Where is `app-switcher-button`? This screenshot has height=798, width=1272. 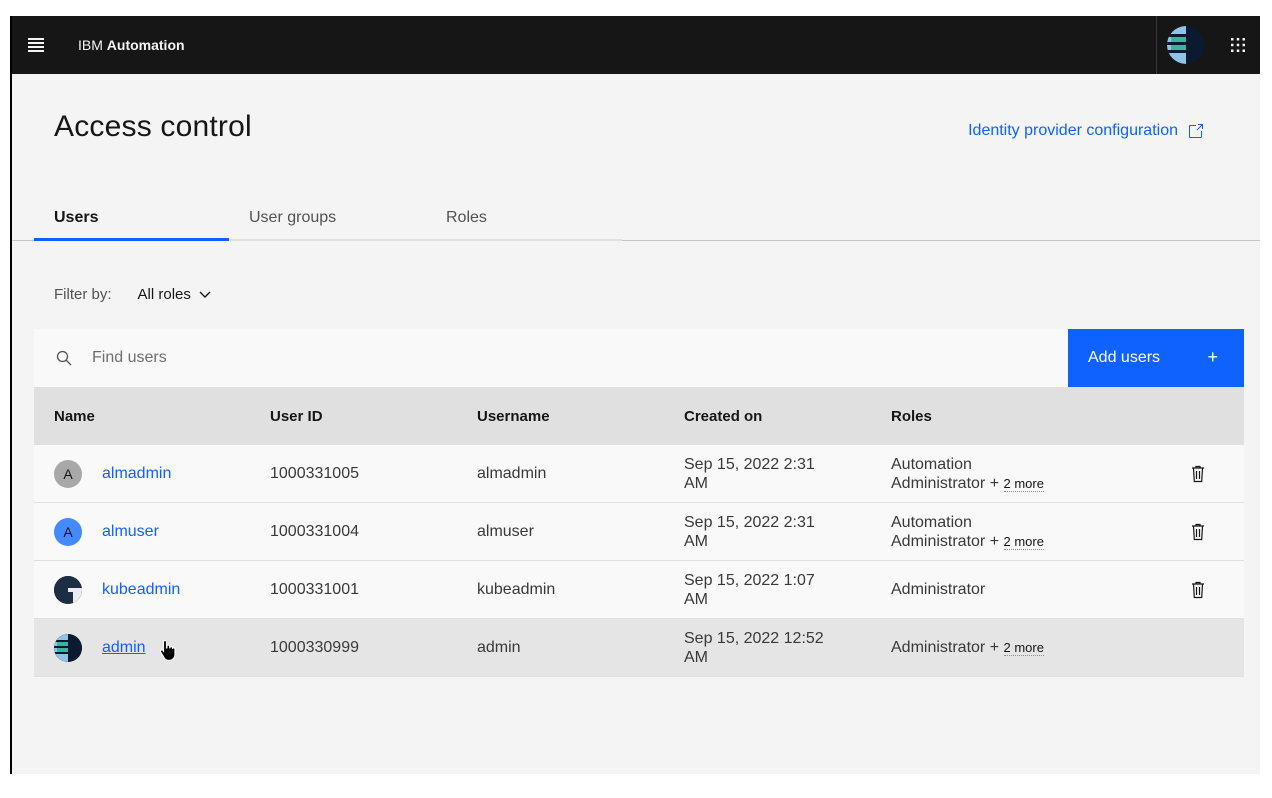
app-switcher-button is located at coordinates (1237, 45).